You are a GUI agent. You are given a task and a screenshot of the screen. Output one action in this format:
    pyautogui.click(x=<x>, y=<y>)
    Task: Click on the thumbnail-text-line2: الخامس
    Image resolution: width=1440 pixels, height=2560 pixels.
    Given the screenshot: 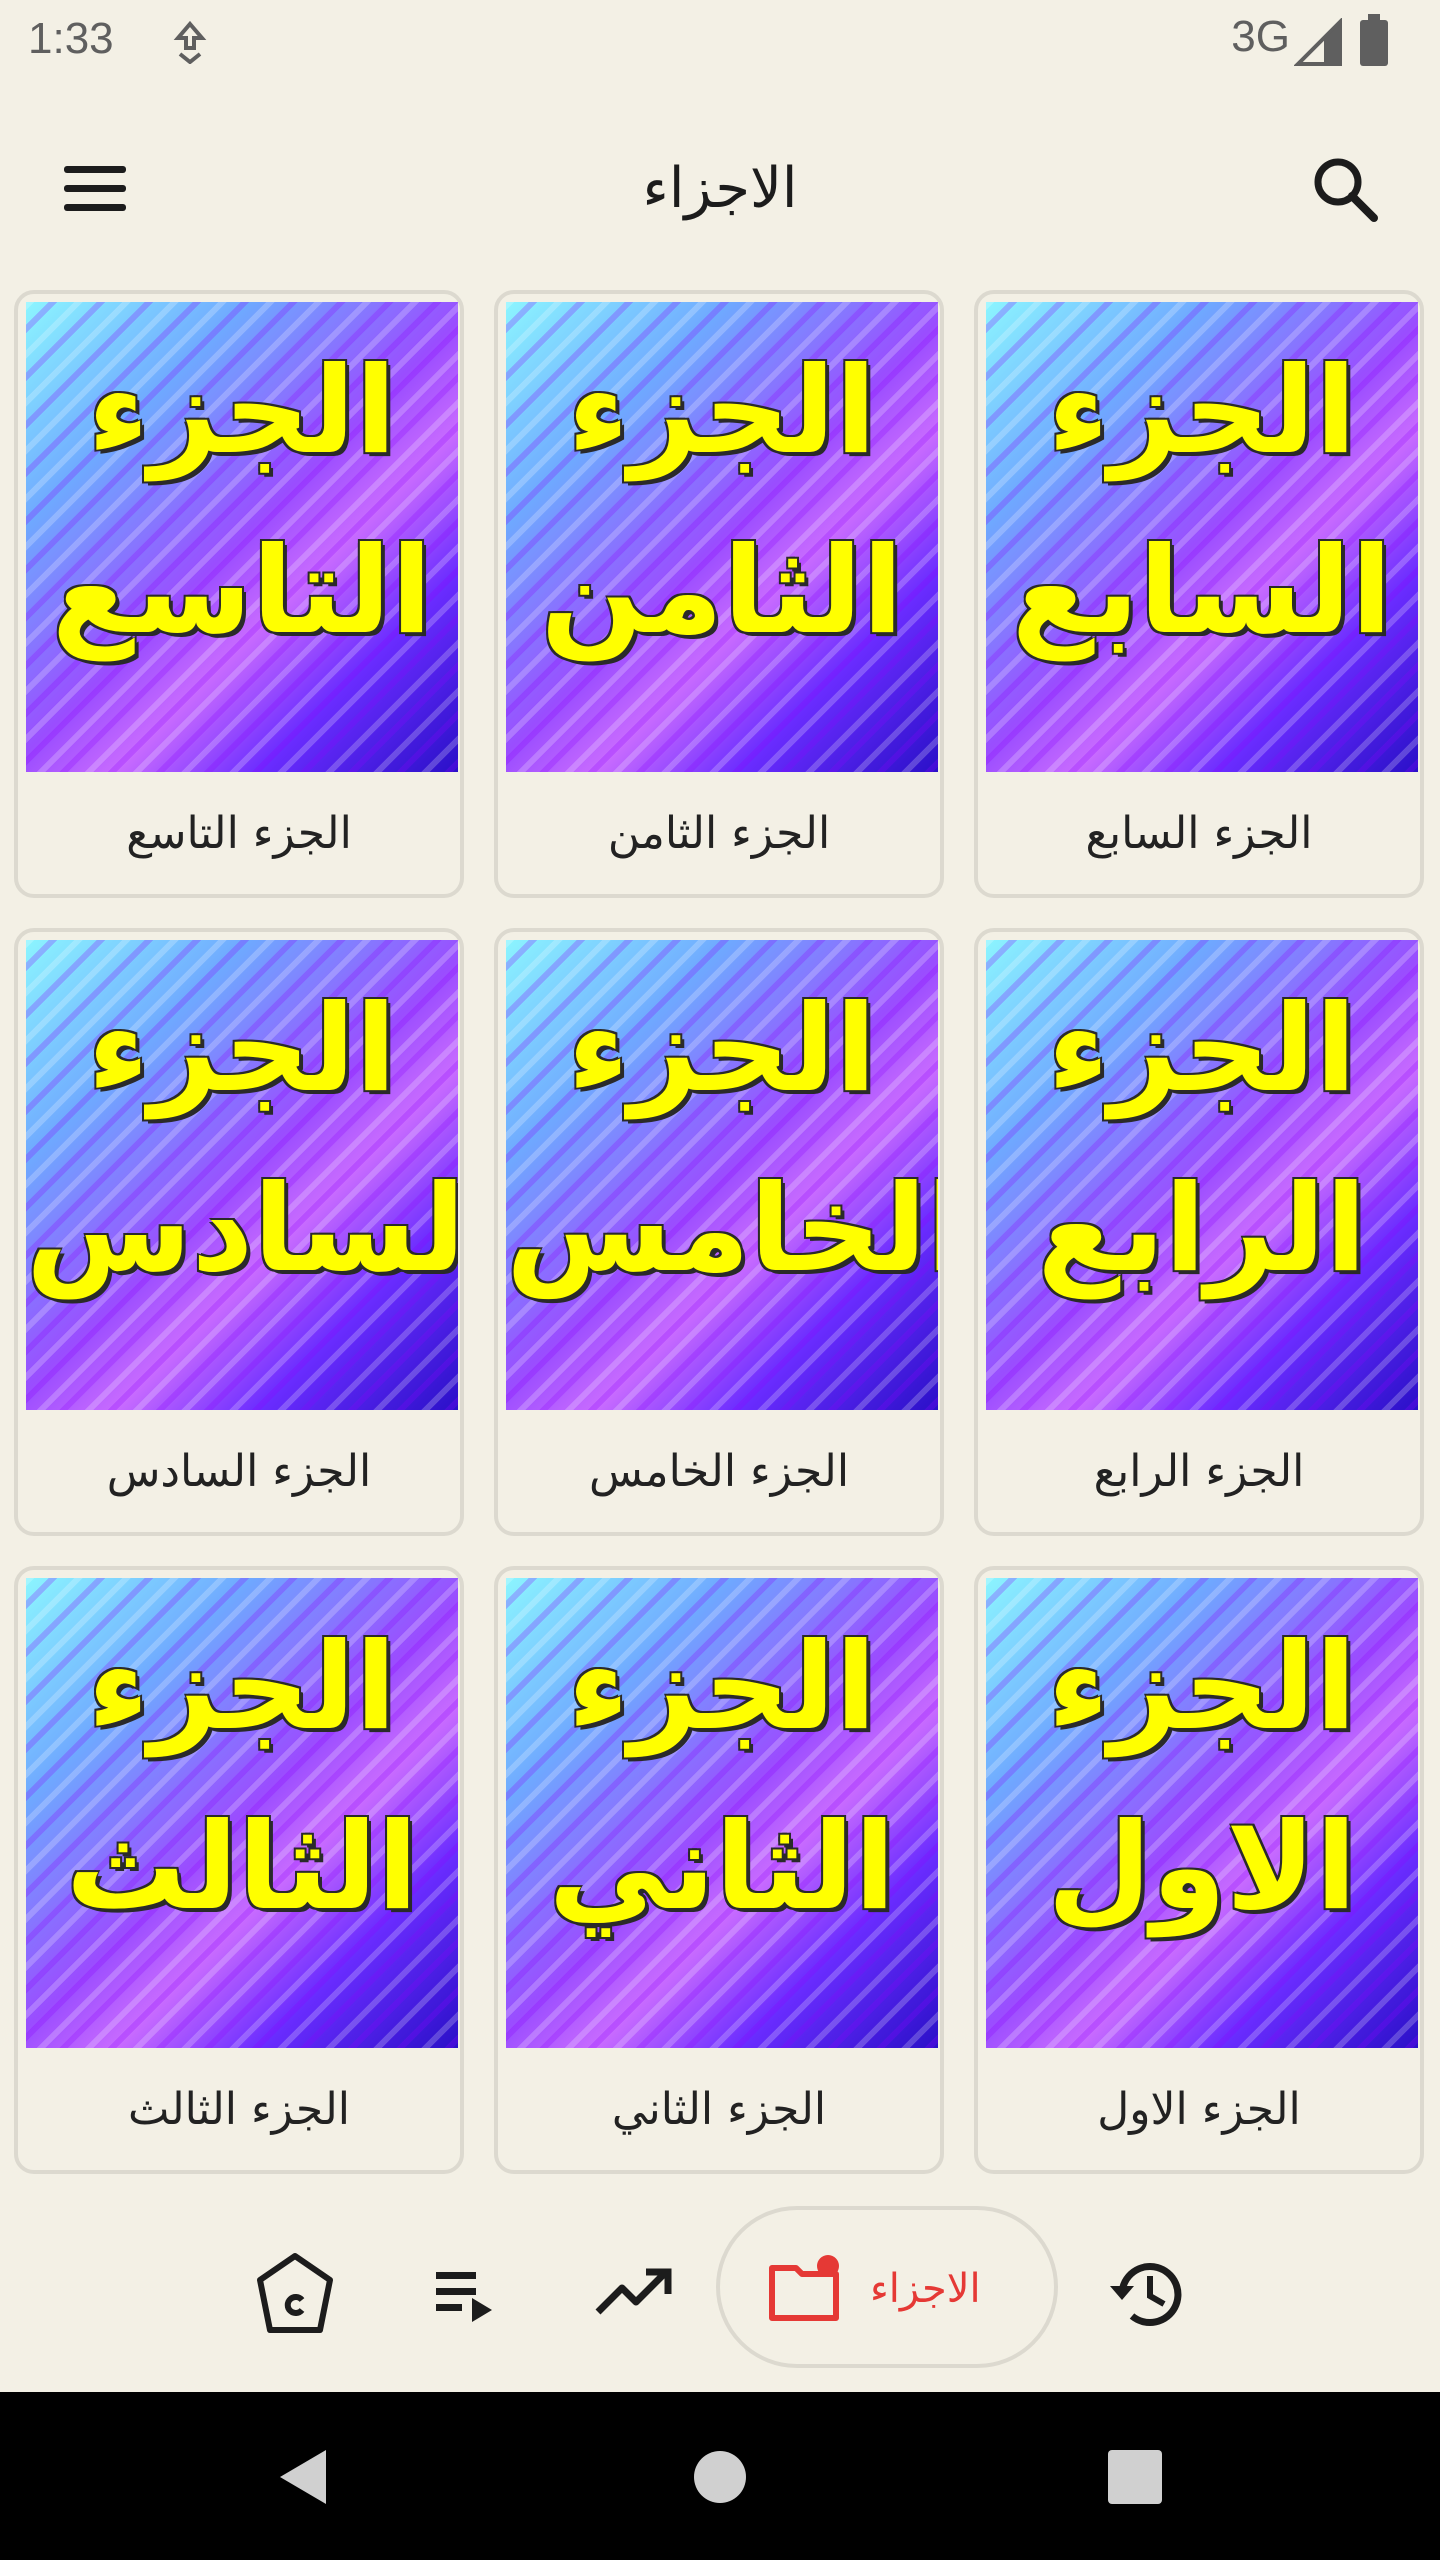 What is the action you would take?
    pyautogui.click(x=722, y=1229)
    